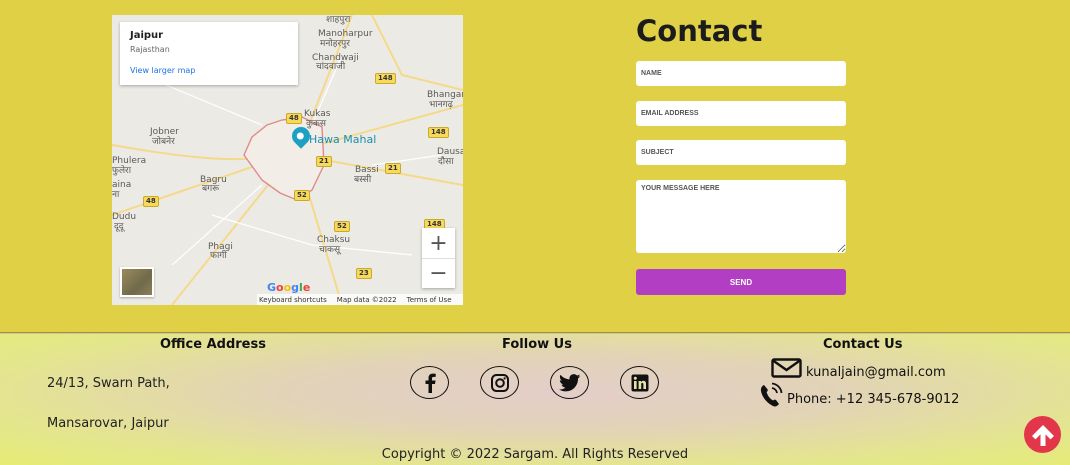 This screenshot has width=1070, height=465. Describe the element at coordinates (741, 282) in the screenshot. I see `send-button: SEND` at that location.